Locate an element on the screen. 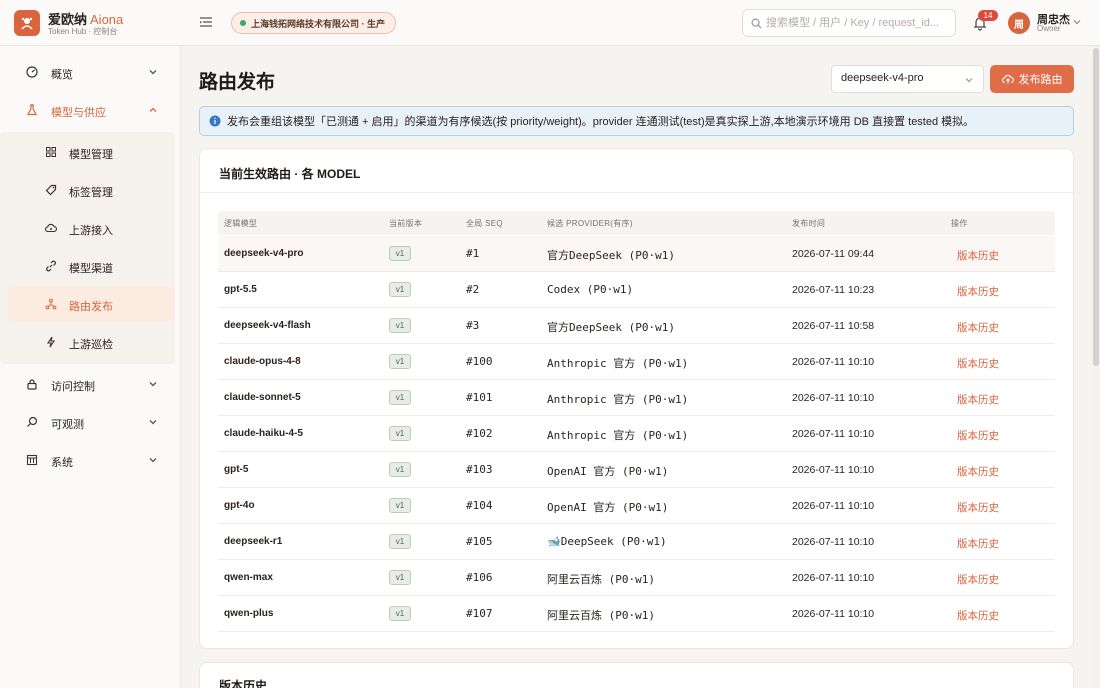 This screenshot has width=1100, height=688. env-pill: 上海钱拓网络技术有限公司 · 生产 is located at coordinates (313, 23).